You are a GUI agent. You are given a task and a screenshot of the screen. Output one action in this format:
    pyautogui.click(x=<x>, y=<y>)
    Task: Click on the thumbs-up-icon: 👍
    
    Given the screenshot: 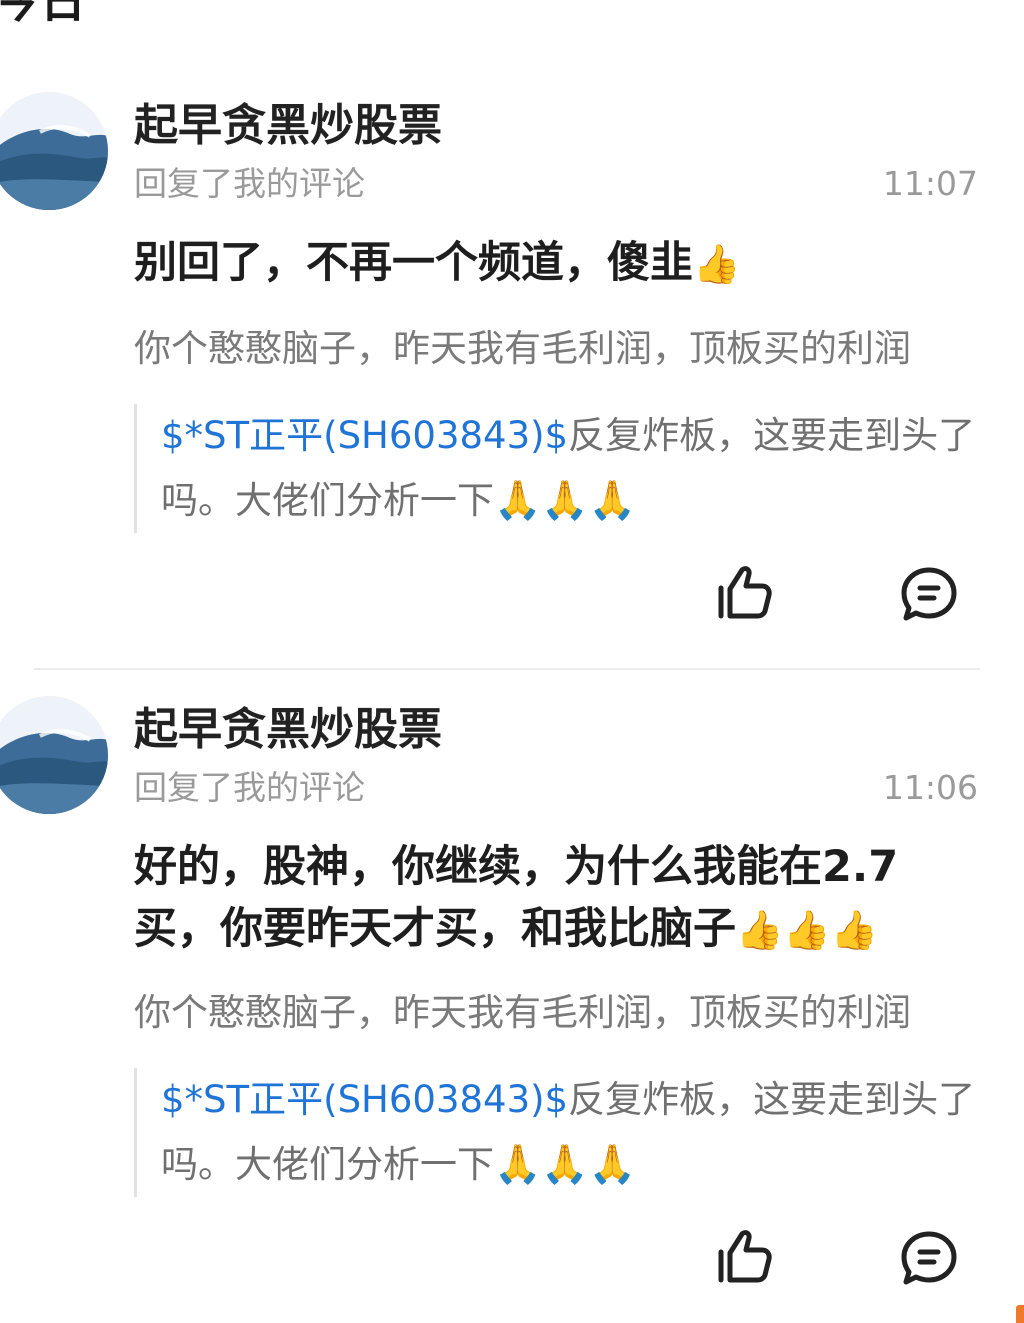 What is the action you would take?
    pyautogui.click(x=717, y=264)
    